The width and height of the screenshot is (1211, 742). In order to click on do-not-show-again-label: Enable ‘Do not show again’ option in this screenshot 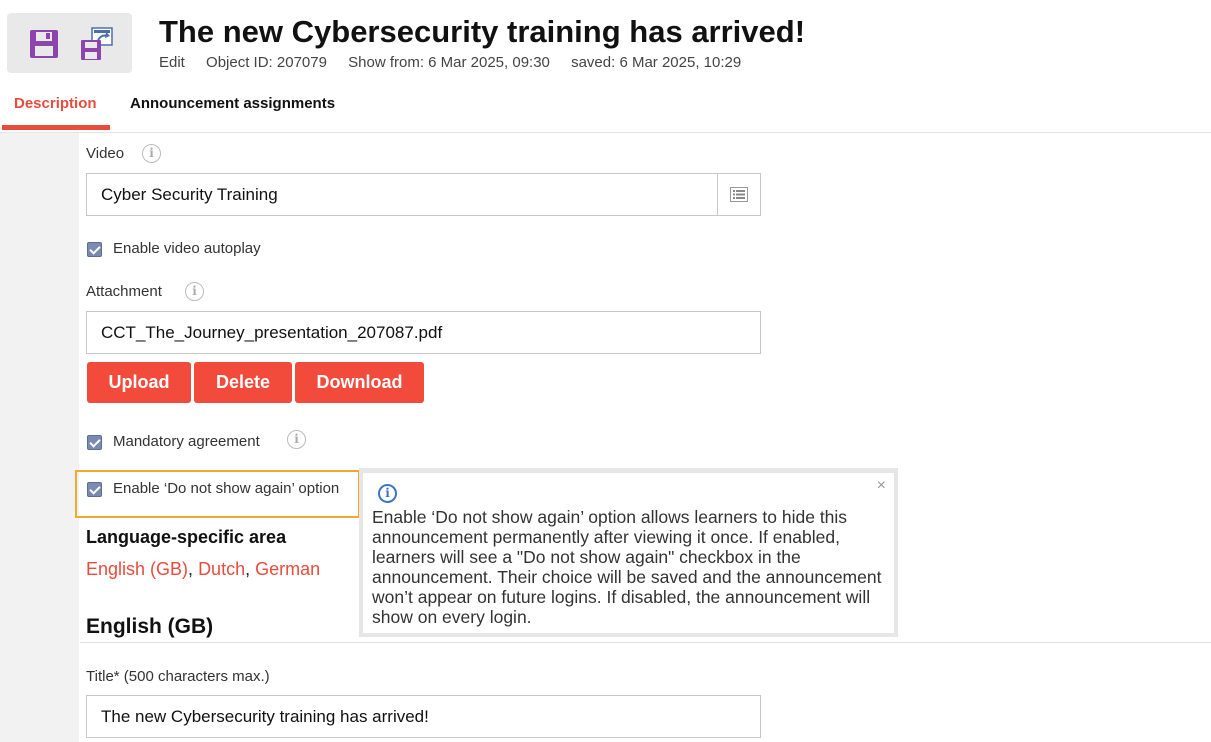, I will do `click(226, 488)`.